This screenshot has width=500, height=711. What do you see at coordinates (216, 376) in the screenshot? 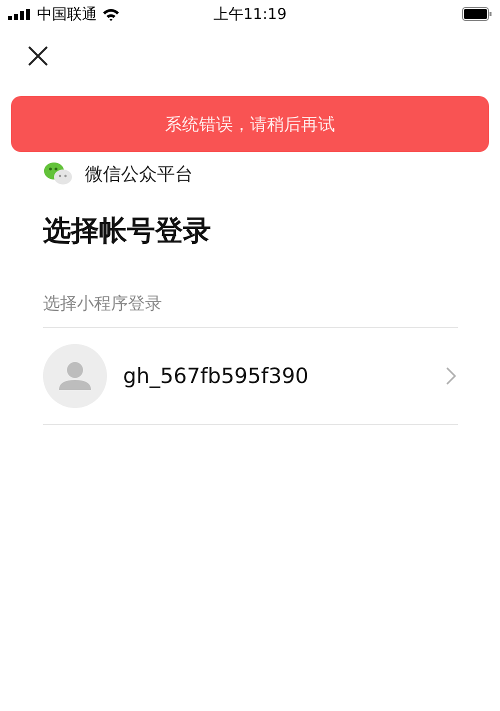
I see `account-name: gh_567fb595f390` at bounding box center [216, 376].